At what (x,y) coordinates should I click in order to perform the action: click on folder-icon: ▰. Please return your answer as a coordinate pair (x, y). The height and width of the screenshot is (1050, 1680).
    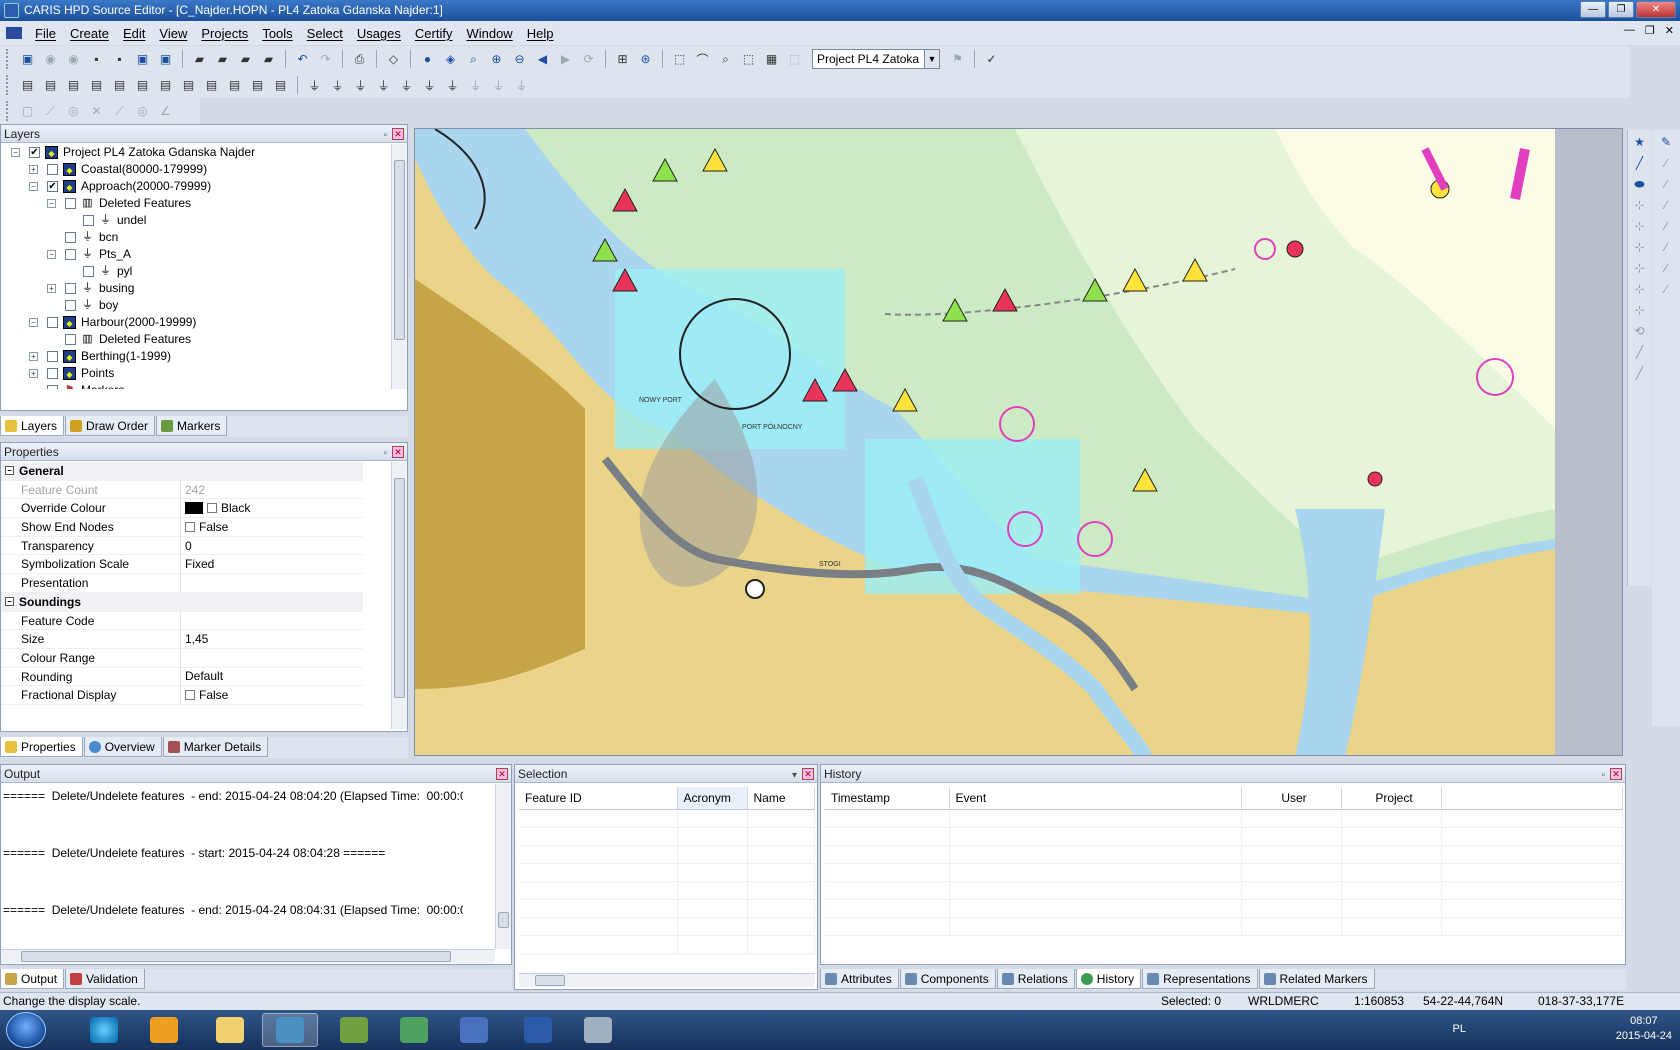
    Looking at the image, I should click on (222, 59).